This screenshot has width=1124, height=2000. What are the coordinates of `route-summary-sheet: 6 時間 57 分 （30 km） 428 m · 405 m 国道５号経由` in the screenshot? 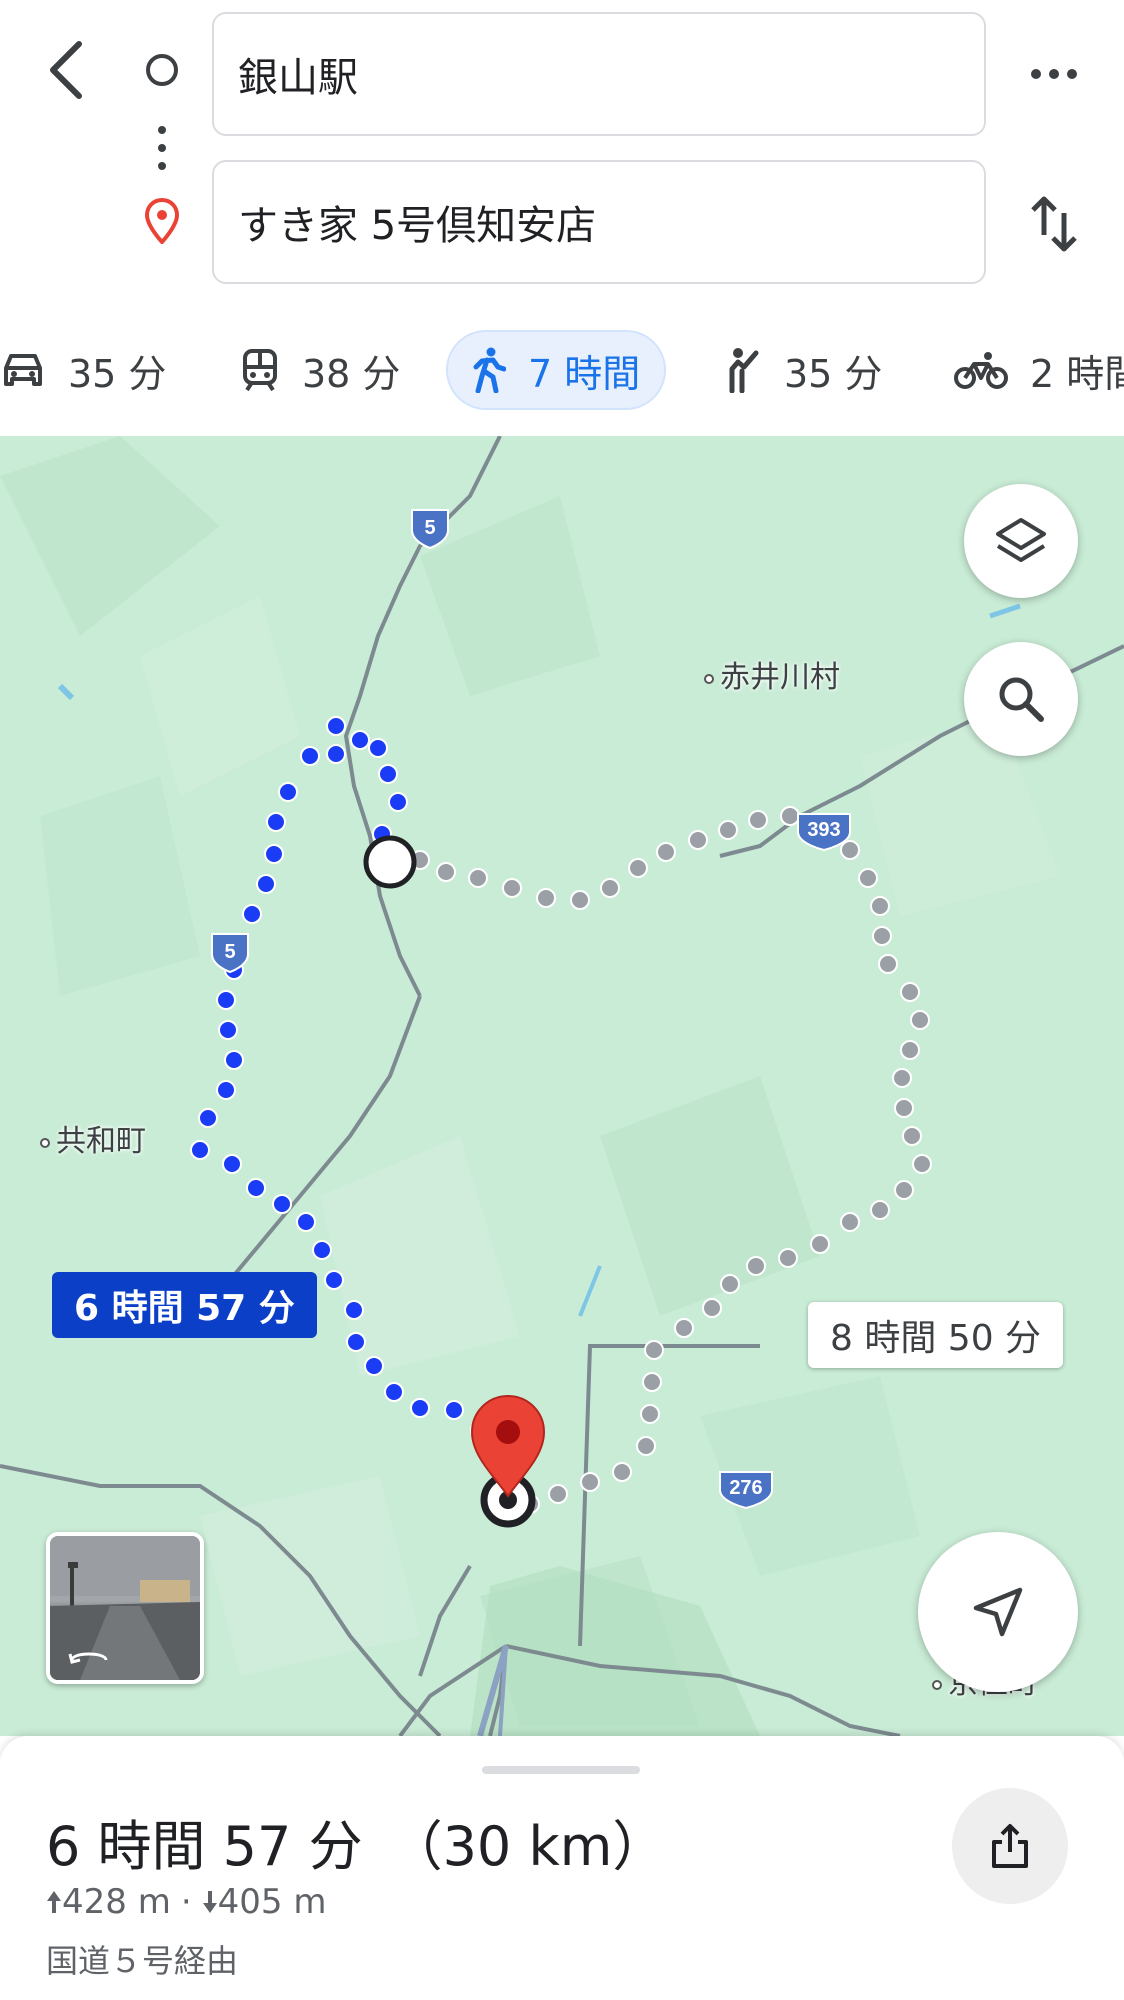 It's located at (562, 1868).